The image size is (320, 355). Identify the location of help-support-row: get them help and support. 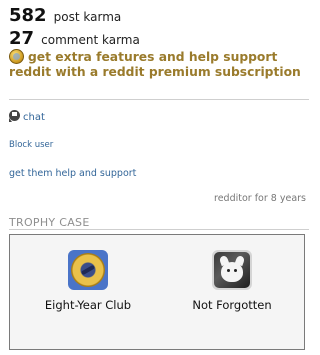
(72, 173).